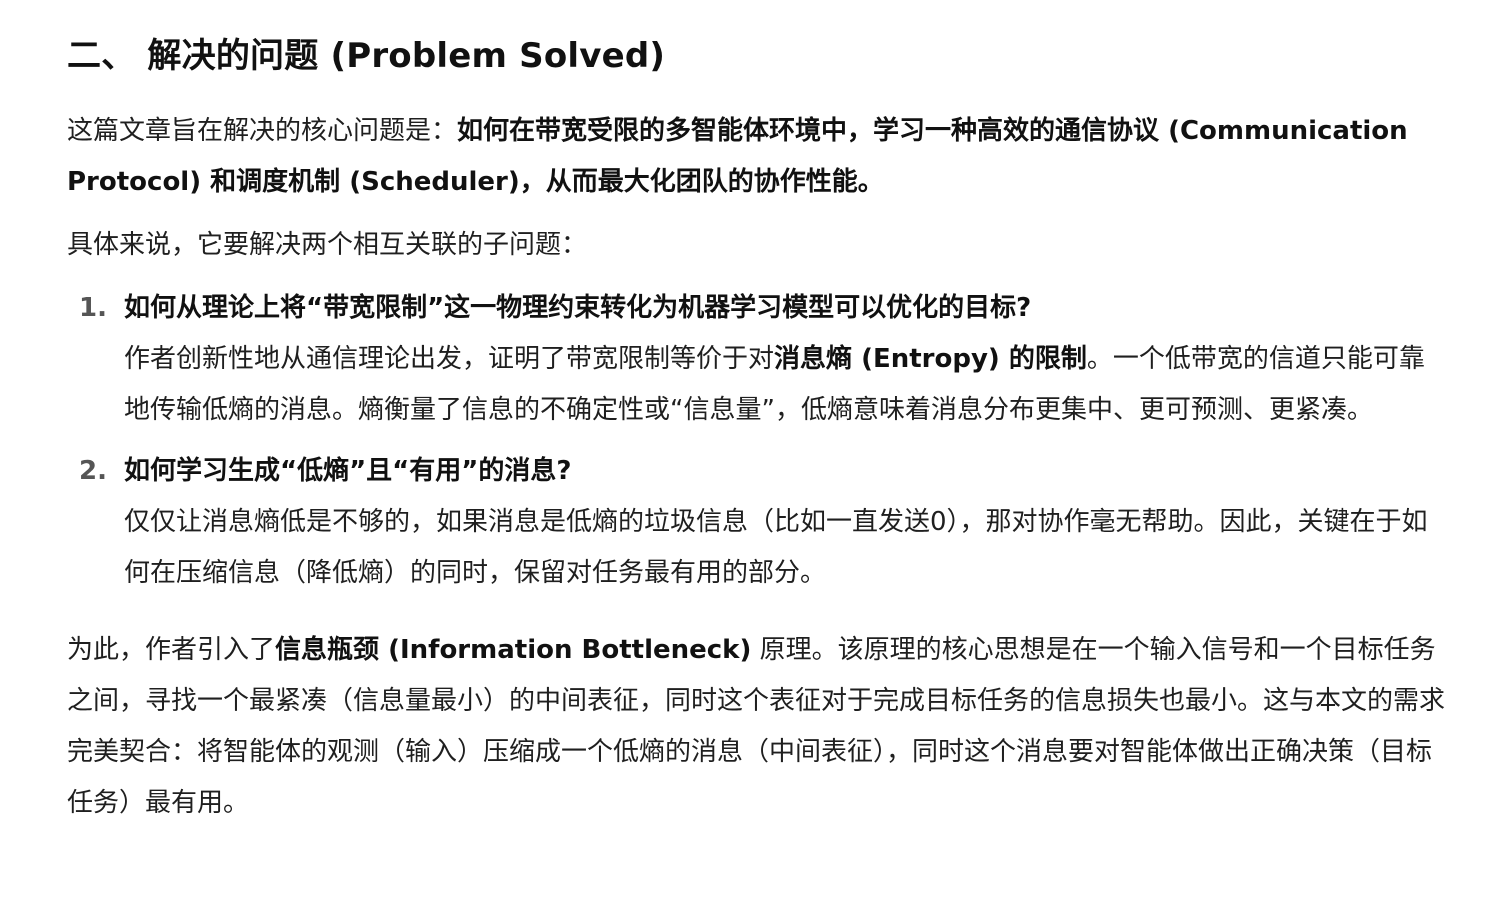 The image size is (1510, 912). Describe the element at coordinates (930, 359) in the screenshot. I see `list-item-body-emphasis: 消息熵 (Entropy) 的限制` at that location.